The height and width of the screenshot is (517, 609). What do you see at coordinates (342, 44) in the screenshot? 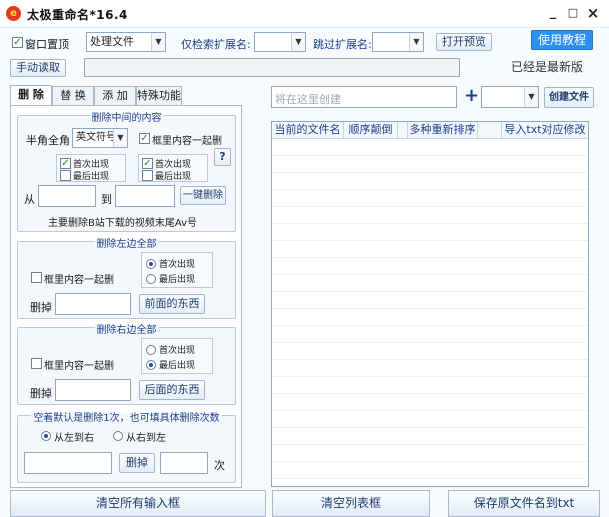
I see `ext-skip-label: 跳过扩展名:` at bounding box center [342, 44].